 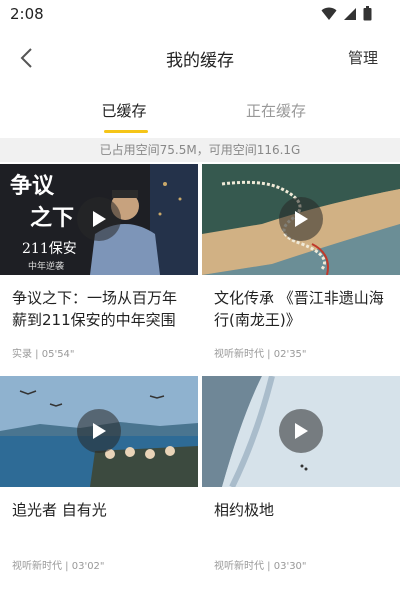 I want to click on manage-button: 管理, so click(x=363, y=57).